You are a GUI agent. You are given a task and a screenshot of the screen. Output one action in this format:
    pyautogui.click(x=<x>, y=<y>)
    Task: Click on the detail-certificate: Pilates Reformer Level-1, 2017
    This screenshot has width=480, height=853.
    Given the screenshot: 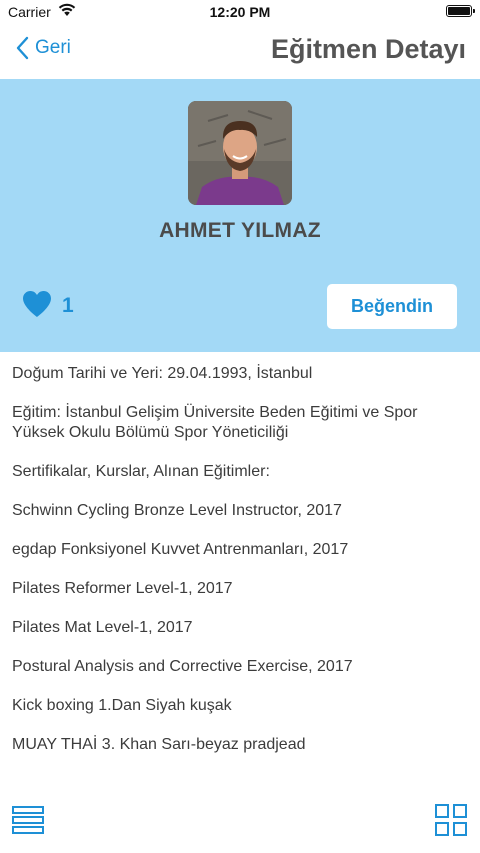 What is the action you would take?
    pyautogui.click(x=122, y=588)
    